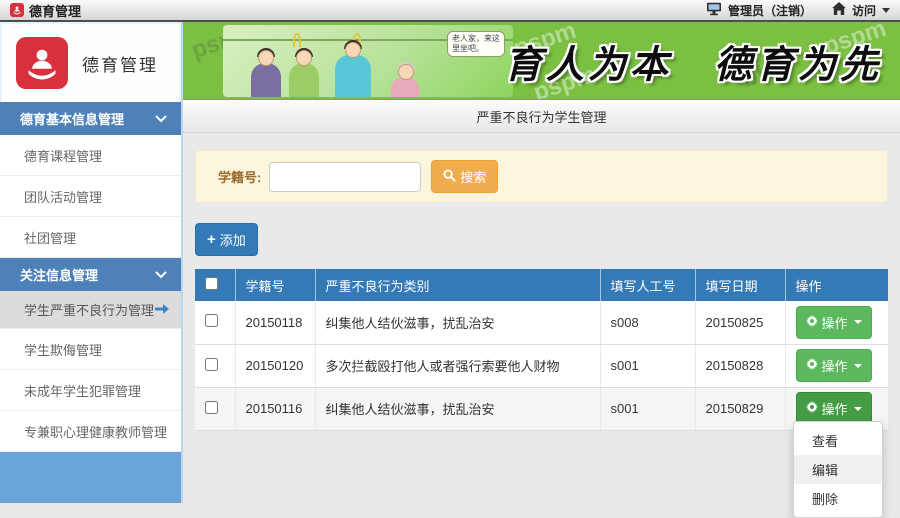 The width and height of the screenshot is (900, 518). Describe the element at coordinates (353, 68) in the screenshot. I see `young-man-figure` at that location.